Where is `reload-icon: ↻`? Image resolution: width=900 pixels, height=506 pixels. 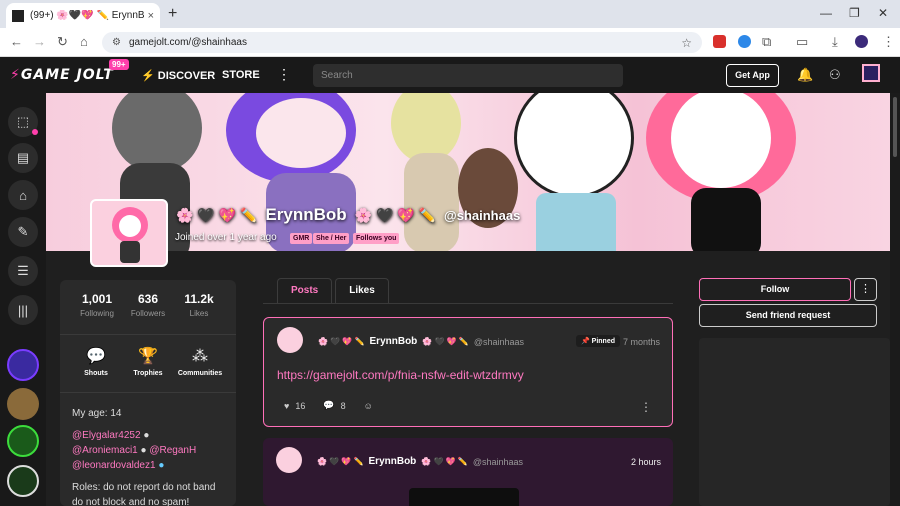
reload-icon: ↻ is located at coordinates (62, 42).